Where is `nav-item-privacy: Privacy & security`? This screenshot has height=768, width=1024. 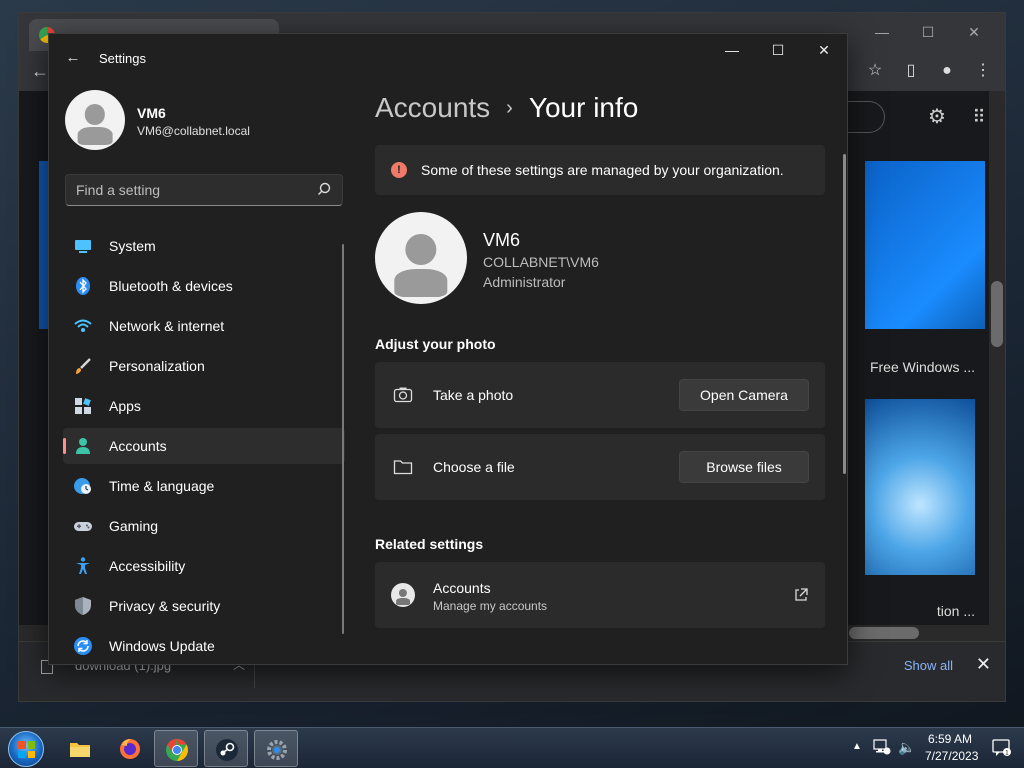
nav-item-privacy: Privacy & security is located at coordinates (204, 606).